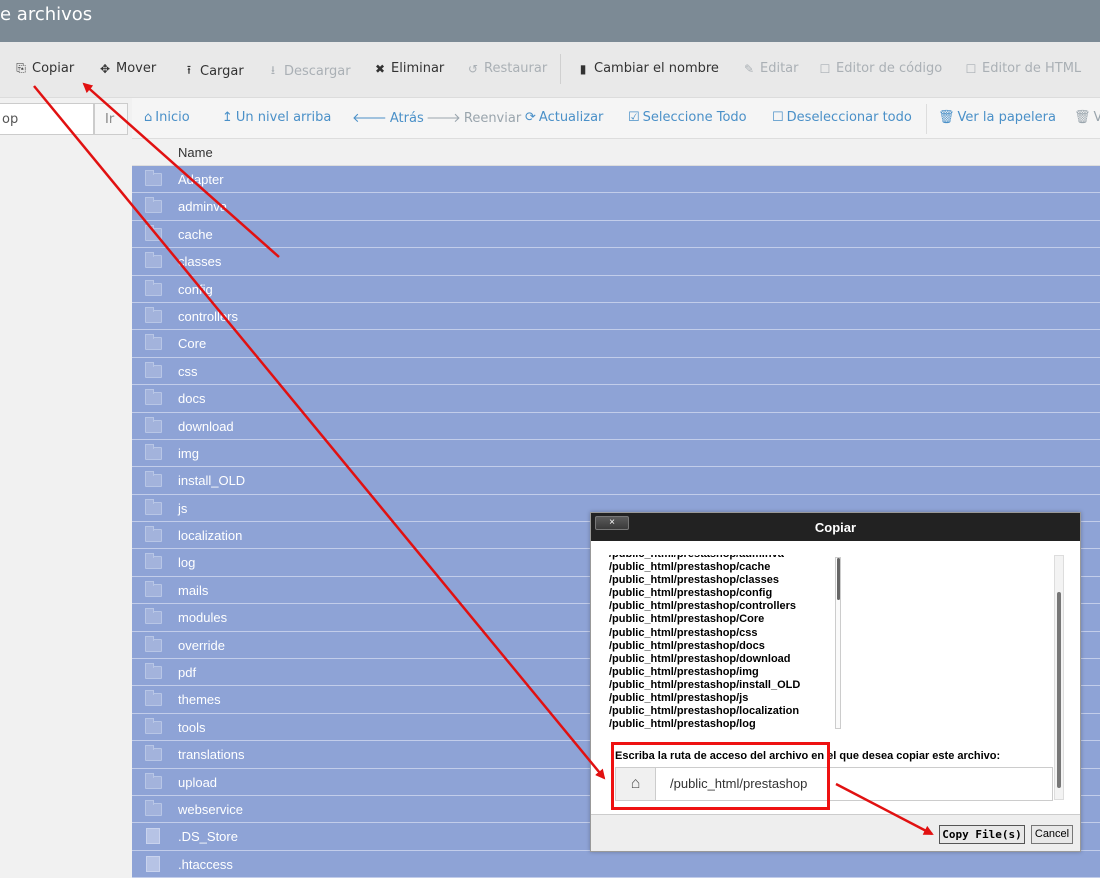 Image resolution: width=1100 pixels, height=878 pixels. What do you see at coordinates (192, 343) in the screenshot?
I see `file-name: Core` at bounding box center [192, 343].